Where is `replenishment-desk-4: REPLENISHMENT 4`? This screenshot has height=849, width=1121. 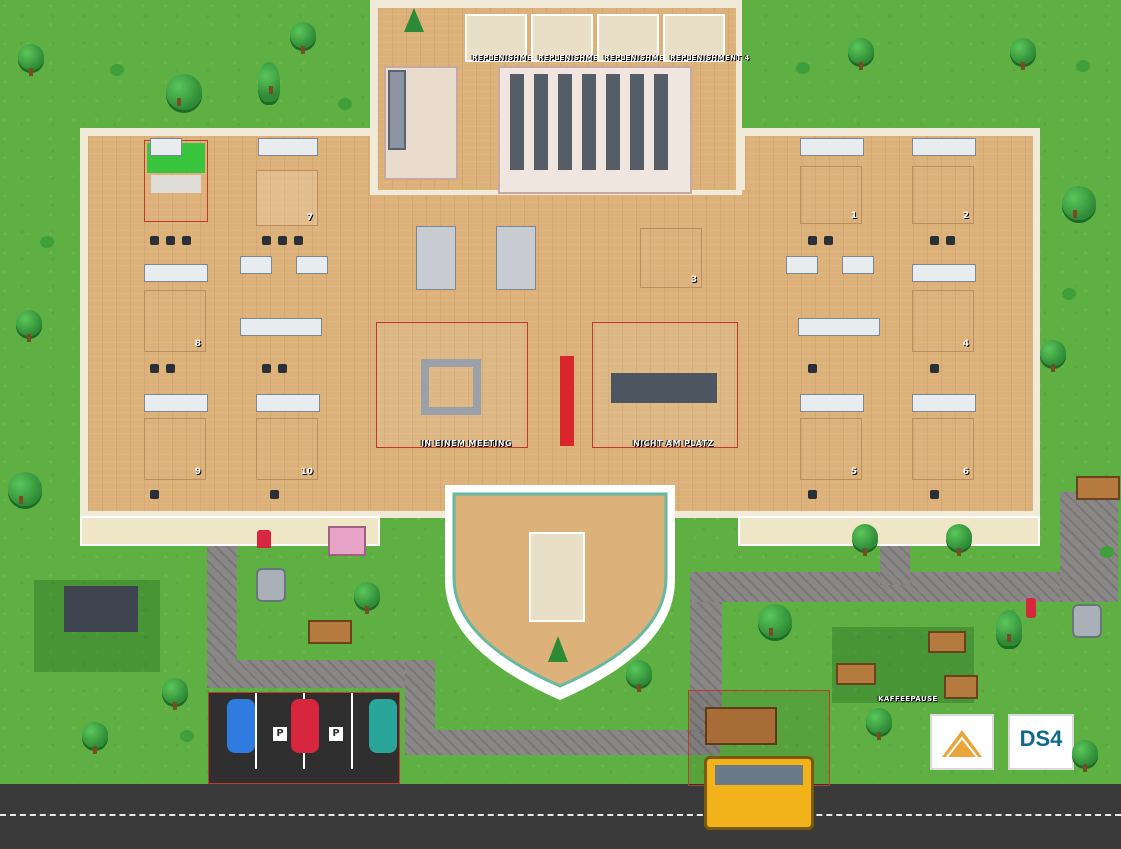 replenishment-desk-4: REPLENISHMENT 4 is located at coordinates (706, 38).